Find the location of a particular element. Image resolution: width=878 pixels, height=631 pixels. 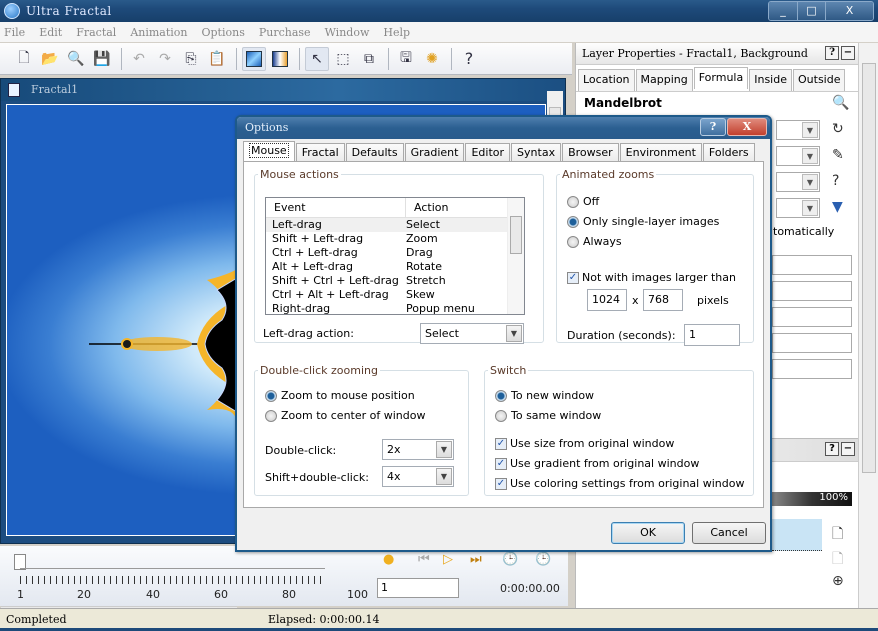

tab-mapping: Mapping is located at coordinates (664, 80).